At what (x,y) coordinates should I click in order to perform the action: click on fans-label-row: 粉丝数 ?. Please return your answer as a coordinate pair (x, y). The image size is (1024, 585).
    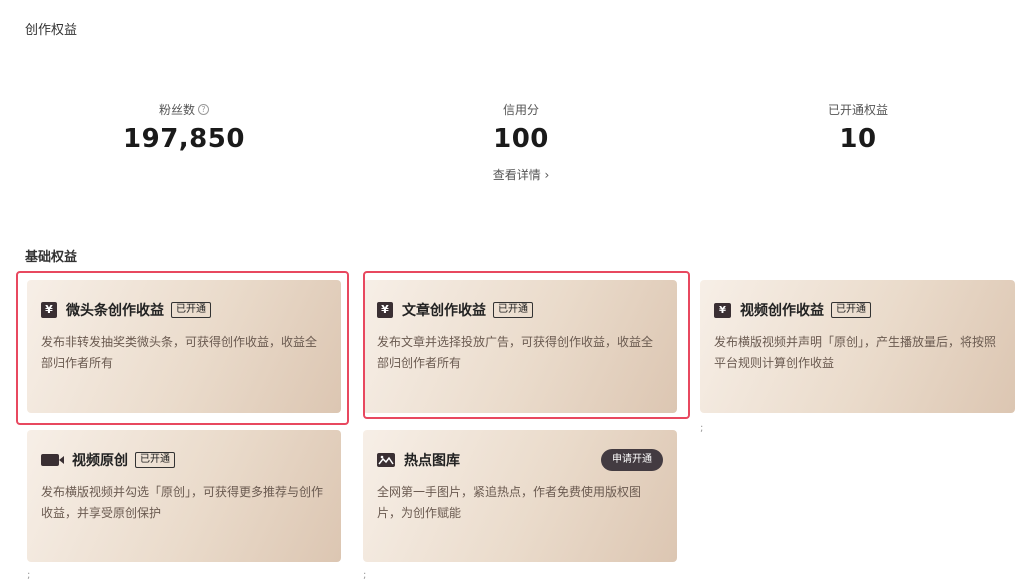
    Looking at the image, I should click on (184, 109).